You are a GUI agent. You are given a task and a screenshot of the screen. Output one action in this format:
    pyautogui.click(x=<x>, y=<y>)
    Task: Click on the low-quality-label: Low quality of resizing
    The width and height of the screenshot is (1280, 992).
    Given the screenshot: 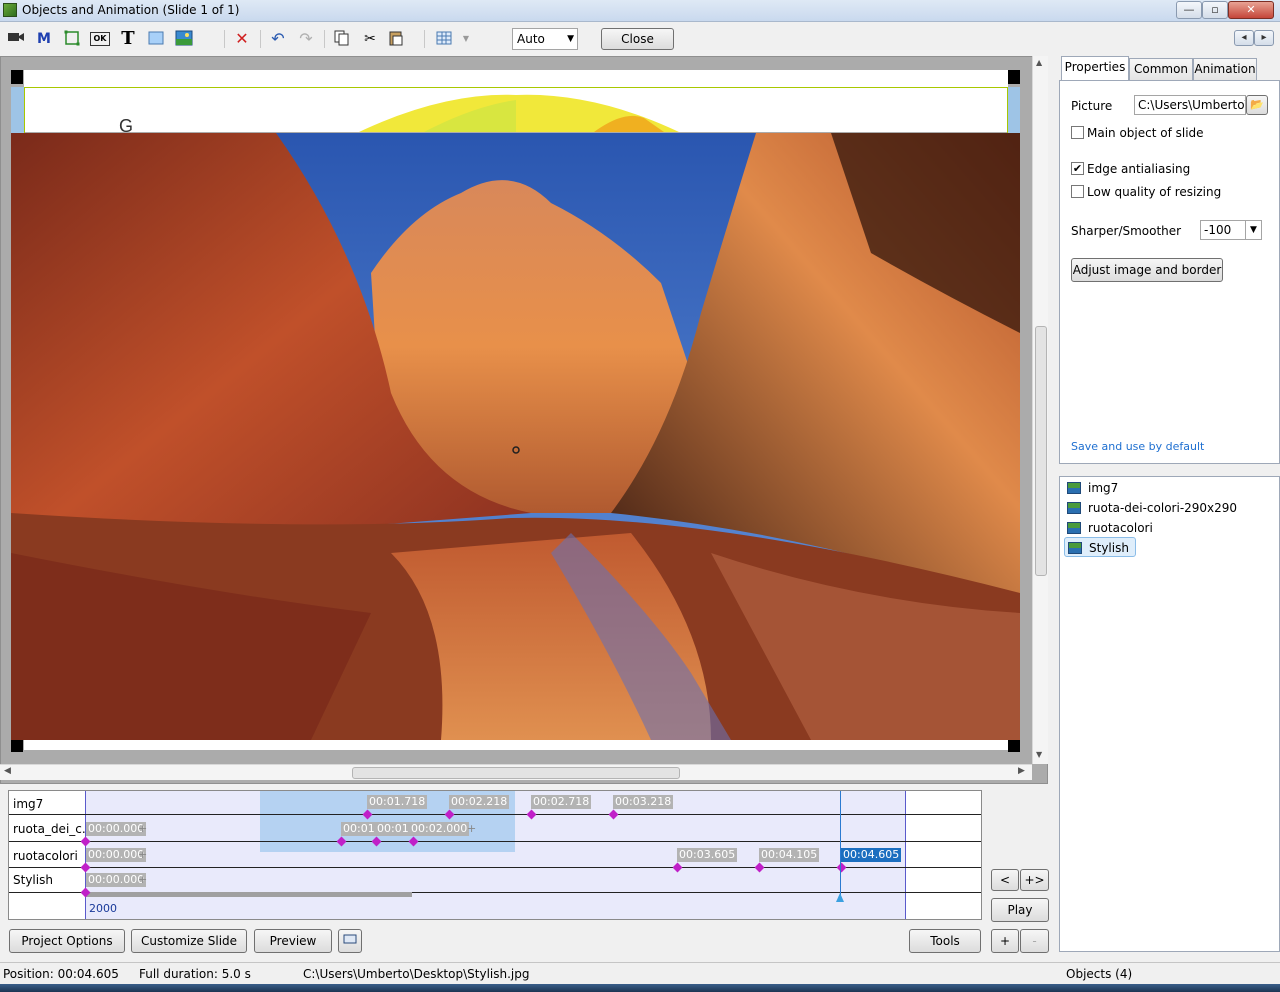 What is the action you would take?
    pyautogui.click(x=1154, y=192)
    